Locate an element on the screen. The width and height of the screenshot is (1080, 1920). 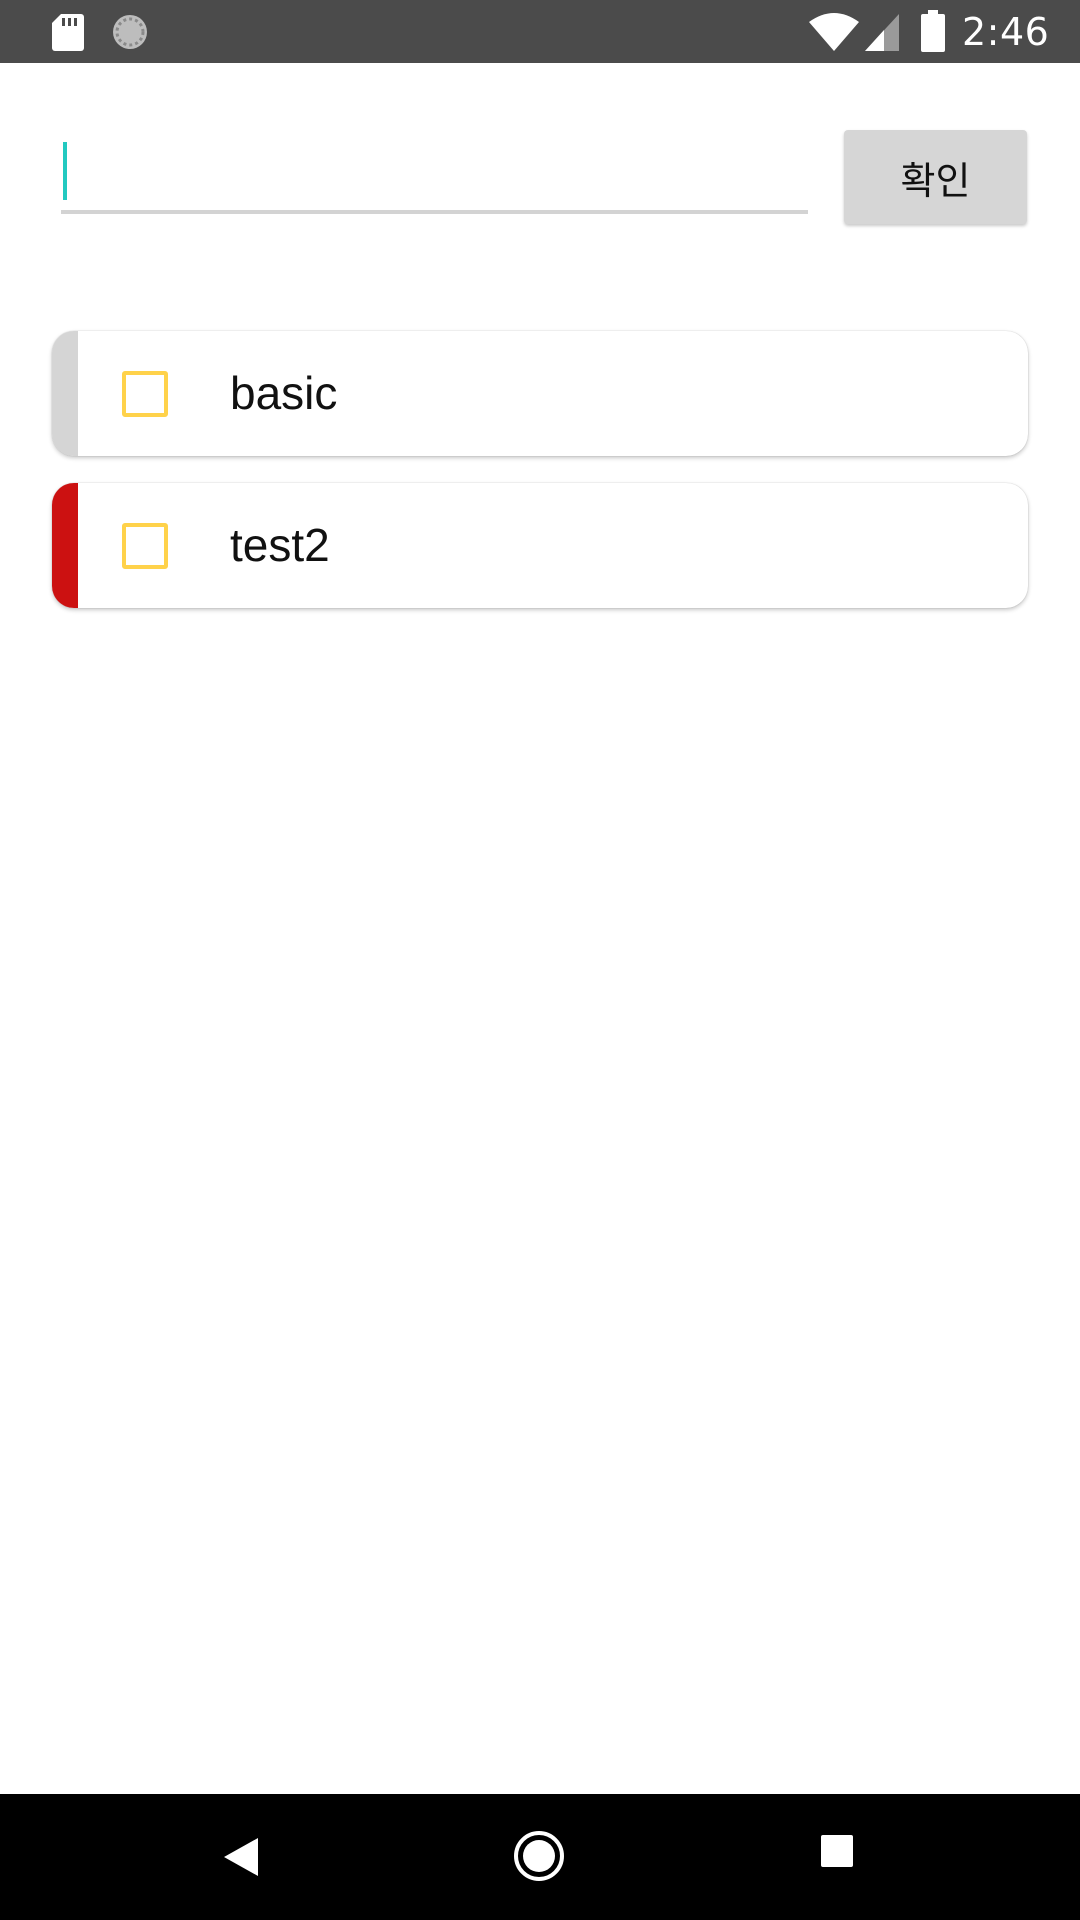
home-icon is located at coordinates (539, 1856).